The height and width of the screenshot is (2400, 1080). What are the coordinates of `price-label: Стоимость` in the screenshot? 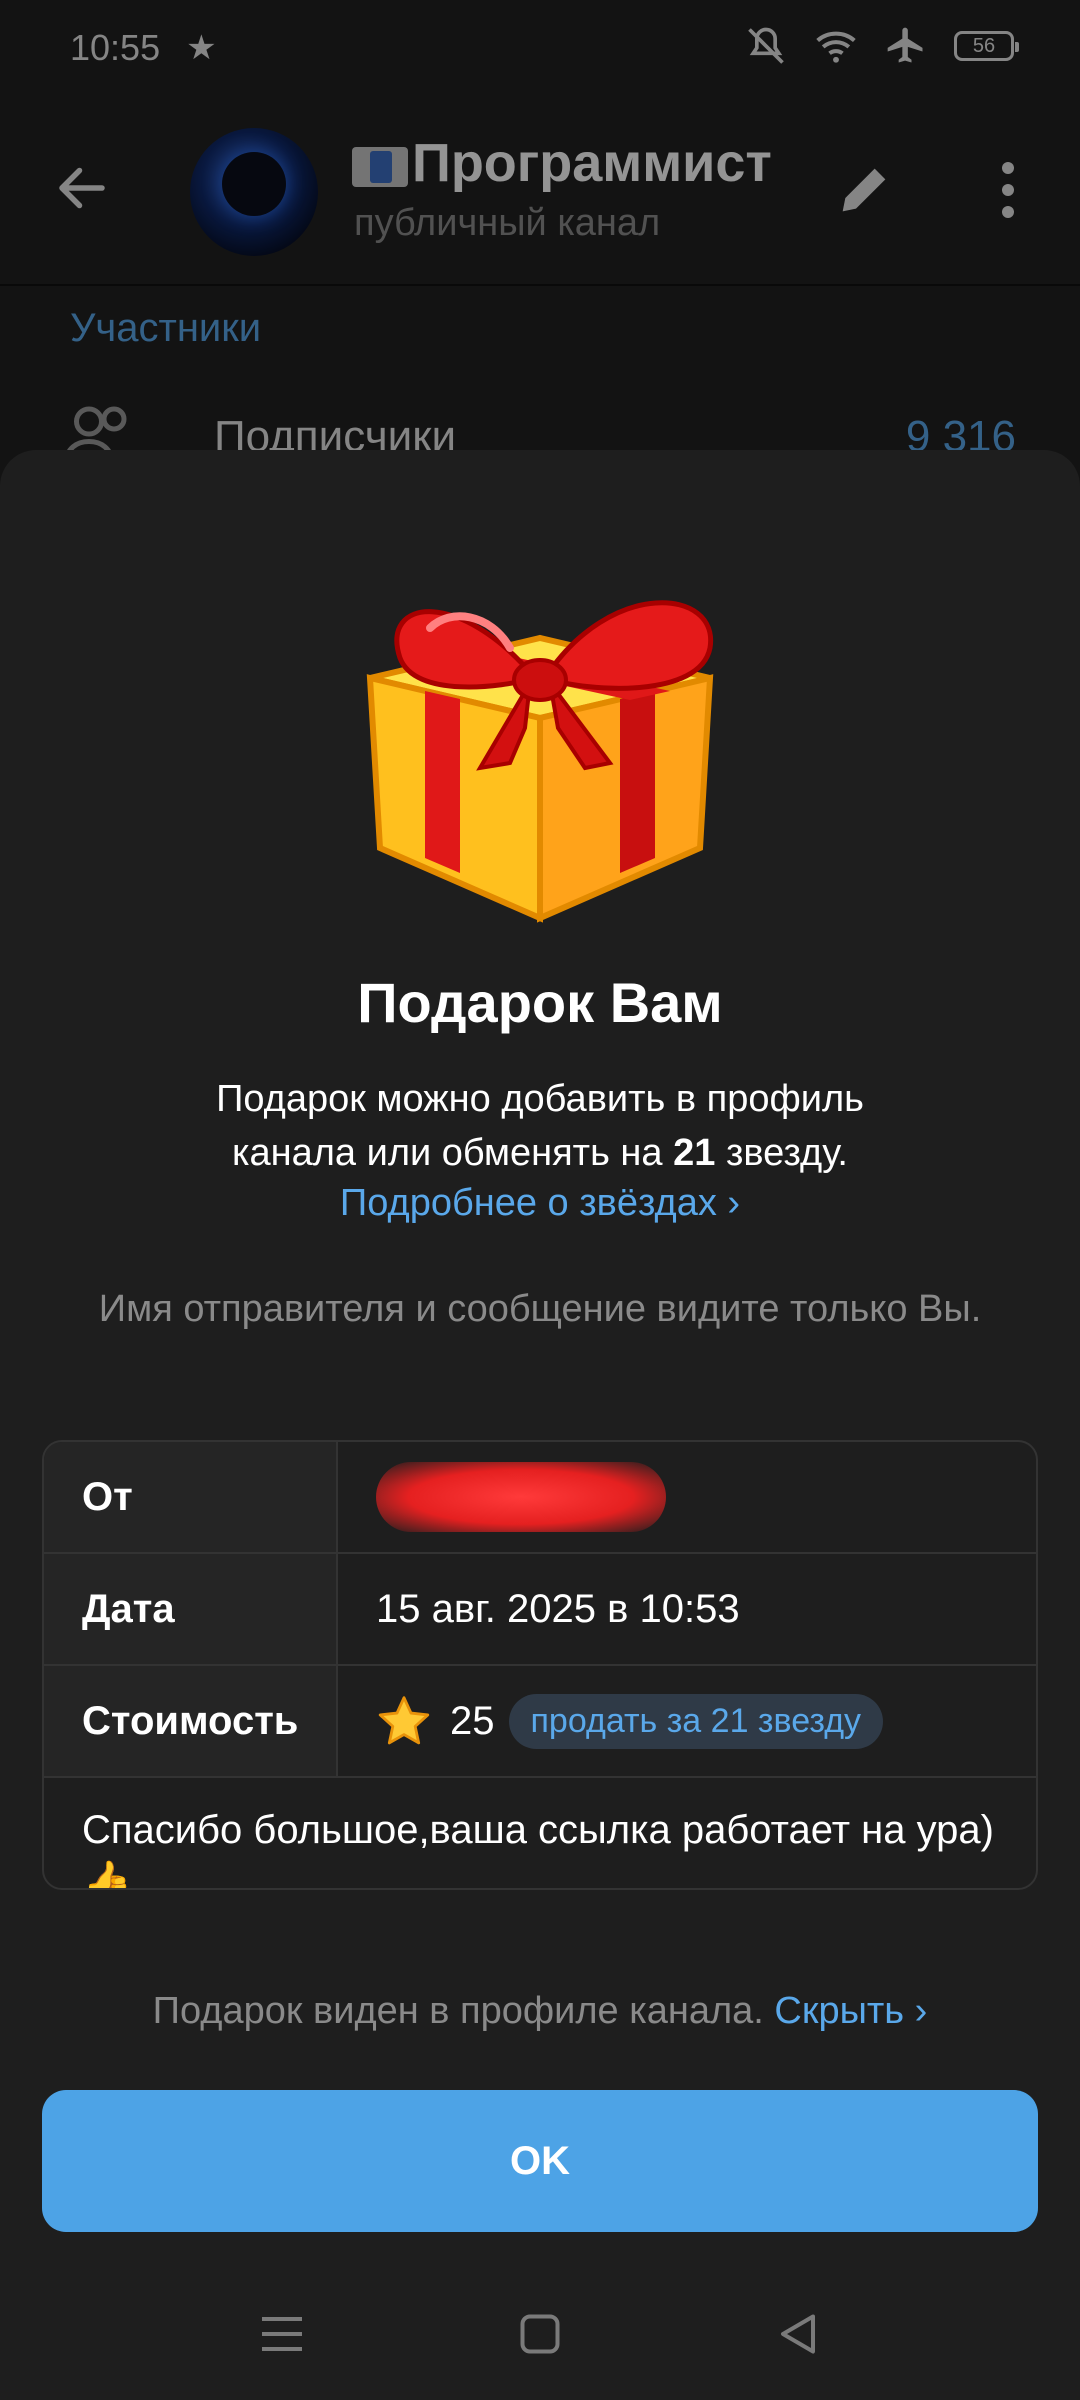 It's located at (191, 1721).